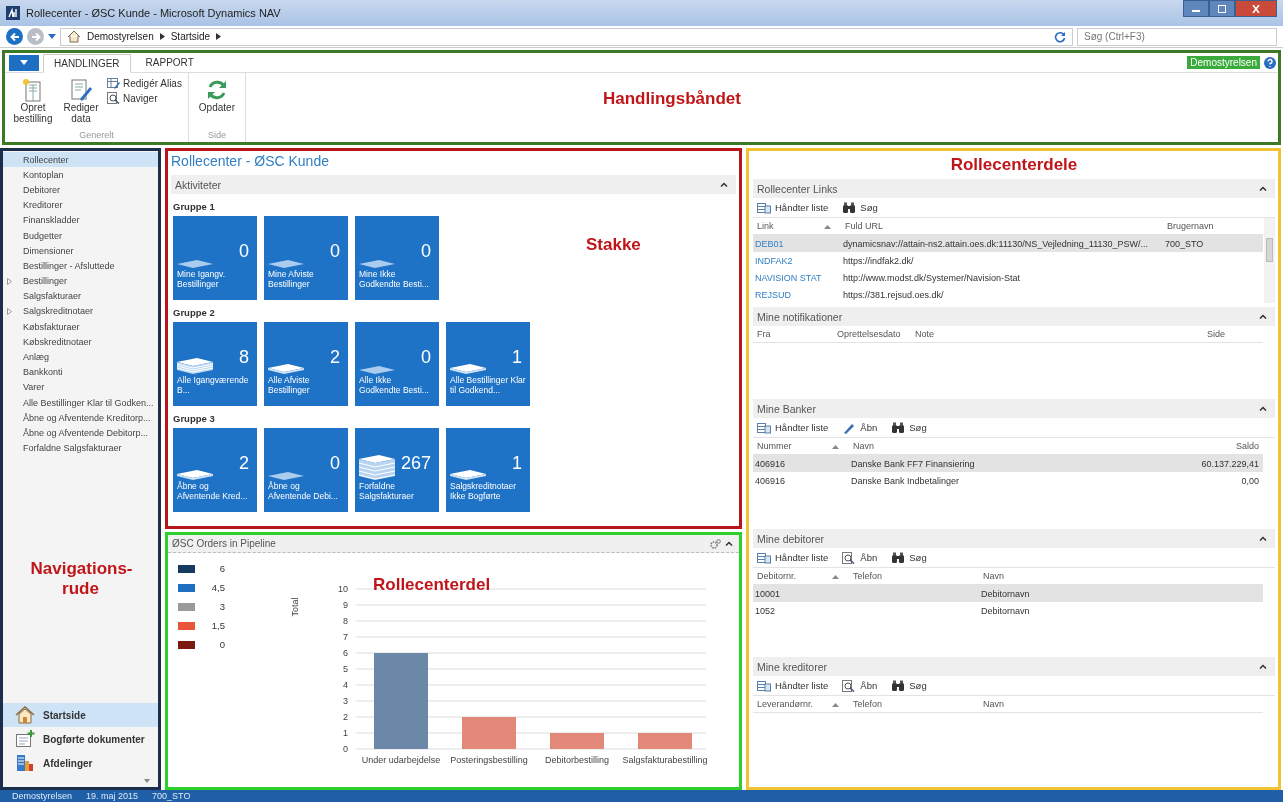  What do you see at coordinates (1008, 243) in the screenshot?
I see `table-row: DEB01 dynamicsnav://attain-ns2.attain.oes.dk:11130/NS_Vejledning_11130_PSW/... 700_STO` at bounding box center [1008, 243].